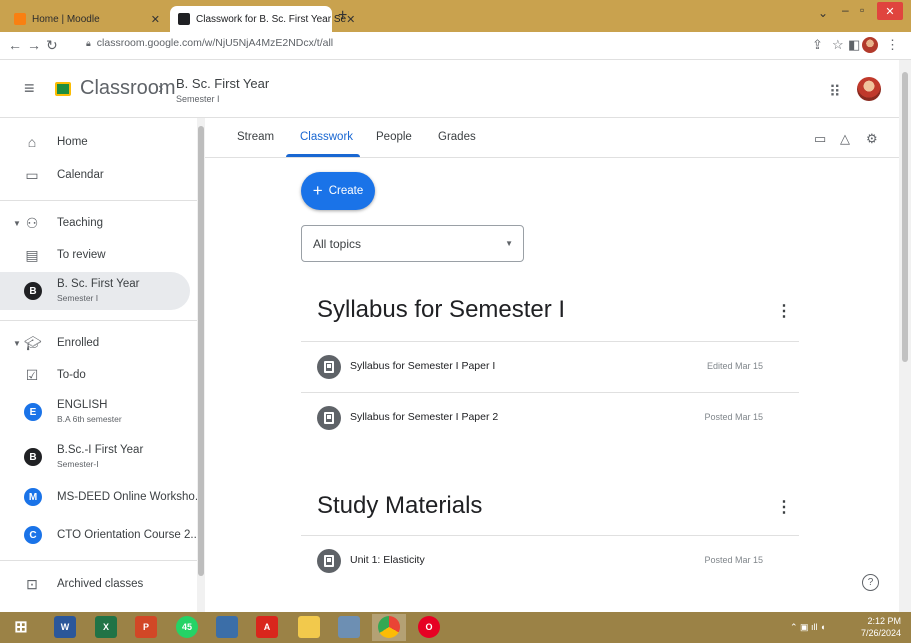 The width and height of the screenshot is (911, 643). Describe the element at coordinates (95, 375) in the screenshot. I see `sidebar-item-todo: ☑ To-do` at that location.